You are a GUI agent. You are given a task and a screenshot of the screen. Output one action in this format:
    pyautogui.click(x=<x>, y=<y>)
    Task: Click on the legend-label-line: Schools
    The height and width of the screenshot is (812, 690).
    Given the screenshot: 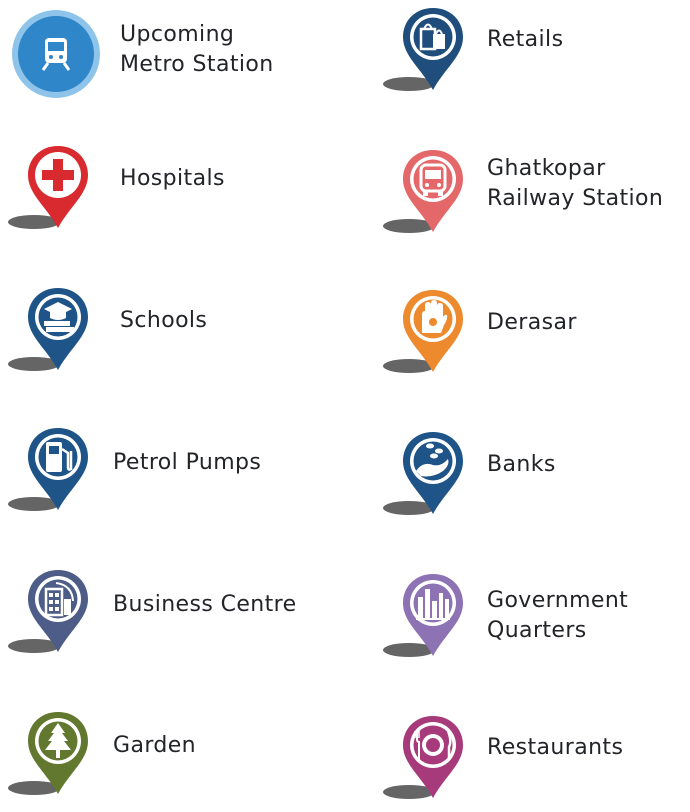 What is the action you would take?
    pyautogui.click(x=164, y=320)
    